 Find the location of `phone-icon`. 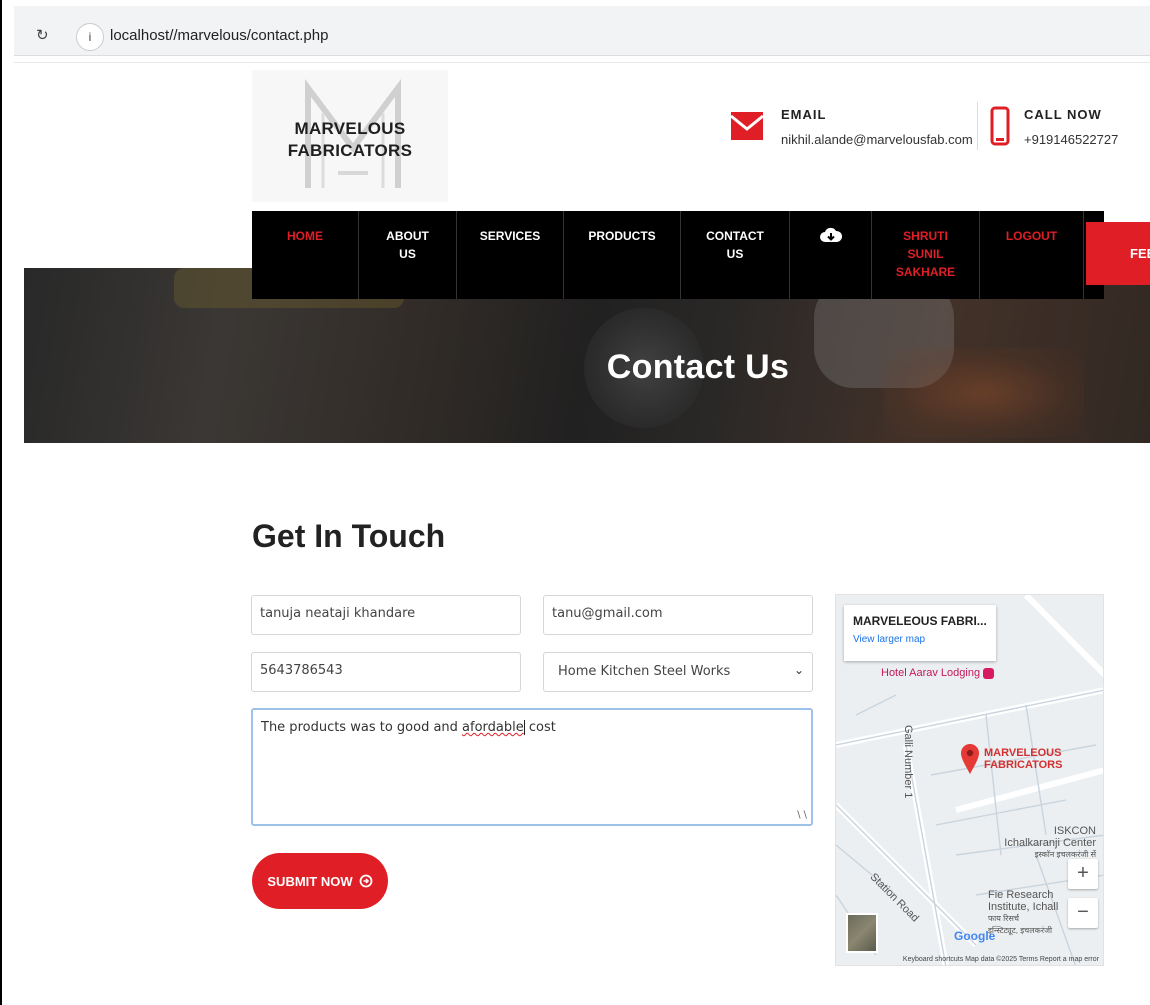

phone-icon is located at coordinates (1000, 126).